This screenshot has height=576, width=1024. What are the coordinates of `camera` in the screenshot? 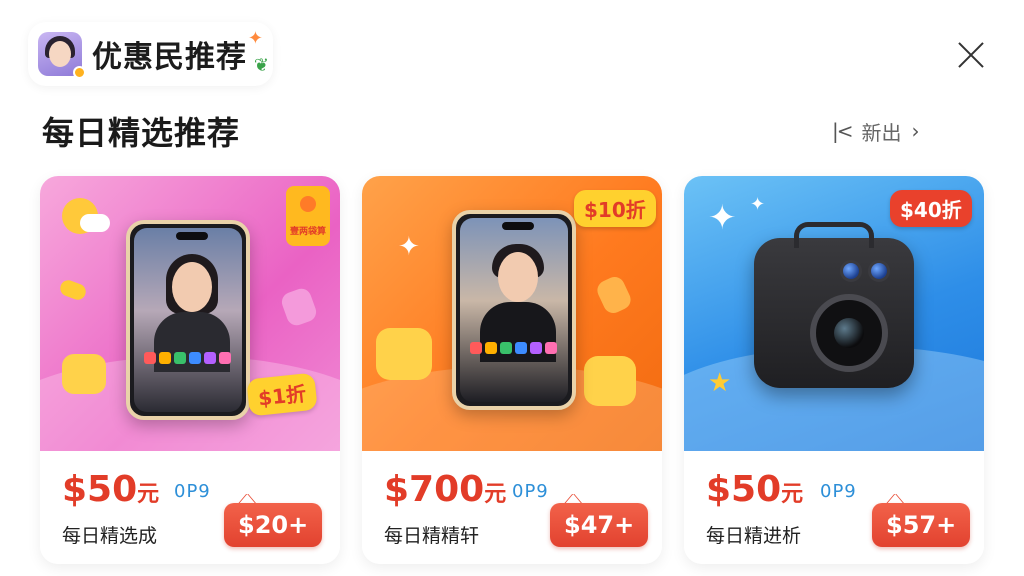 It's located at (834, 305).